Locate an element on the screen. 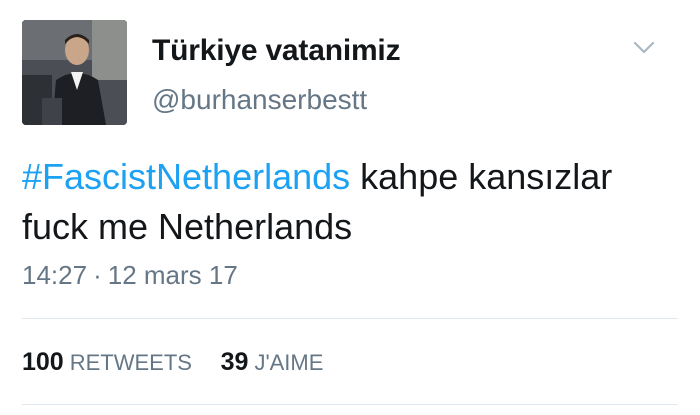 This screenshot has width=700, height=415. tweet-stats: 100 RETWEETS 39 J'AIME is located at coordinates (172, 362).